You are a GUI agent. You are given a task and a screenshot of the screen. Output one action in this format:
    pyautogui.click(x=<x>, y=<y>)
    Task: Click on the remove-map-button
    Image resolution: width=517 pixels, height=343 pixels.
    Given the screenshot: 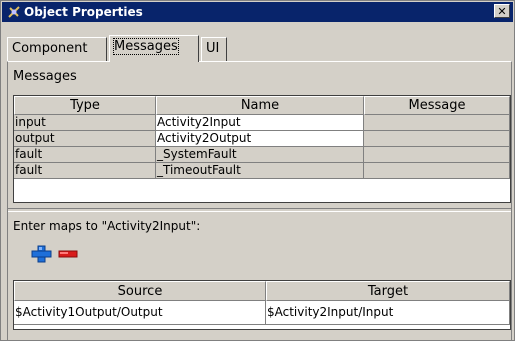 What is the action you would take?
    pyautogui.click(x=68, y=254)
    